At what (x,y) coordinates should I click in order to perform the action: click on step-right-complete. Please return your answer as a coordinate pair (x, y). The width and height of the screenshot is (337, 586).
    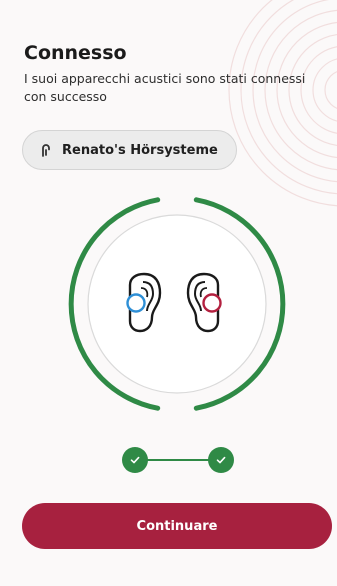
    Looking at the image, I should click on (221, 460).